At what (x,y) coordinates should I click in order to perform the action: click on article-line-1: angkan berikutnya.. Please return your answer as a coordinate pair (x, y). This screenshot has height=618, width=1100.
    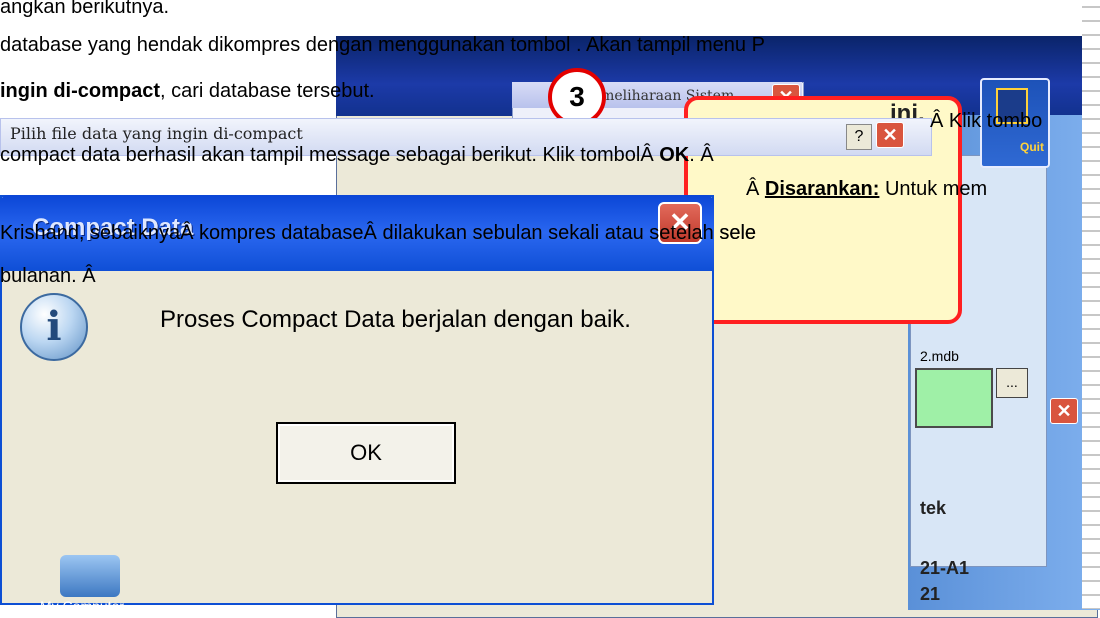
    Looking at the image, I should click on (85, 9).